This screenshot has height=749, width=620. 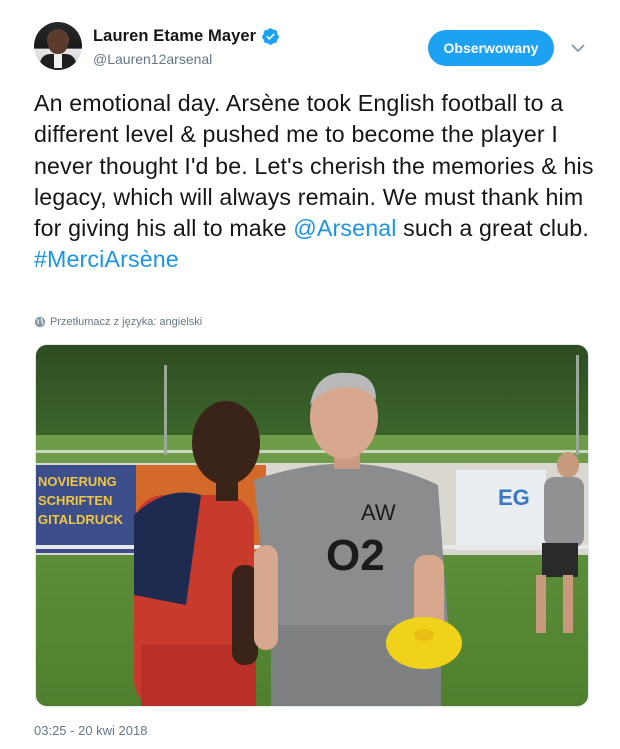 What do you see at coordinates (58, 46) in the screenshot?
I see `avatar` at bounding box center [58, 46].